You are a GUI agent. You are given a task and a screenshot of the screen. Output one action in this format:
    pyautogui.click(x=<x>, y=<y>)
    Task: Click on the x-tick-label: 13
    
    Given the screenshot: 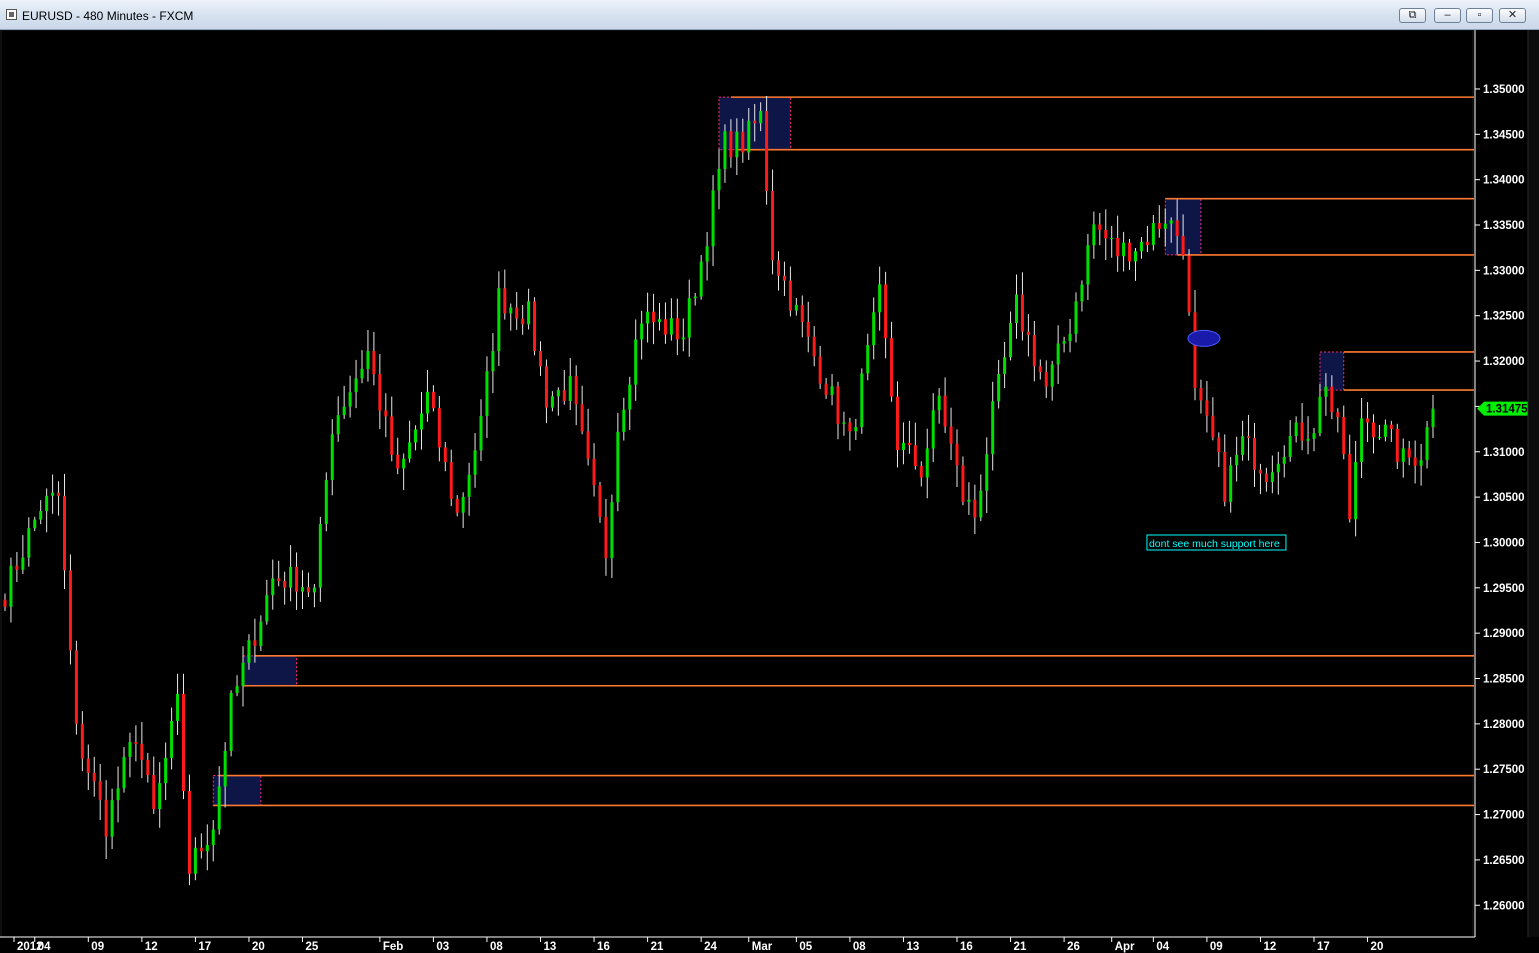 What is the action you would take?
    pyautogui.click(x=550, y=947)
    